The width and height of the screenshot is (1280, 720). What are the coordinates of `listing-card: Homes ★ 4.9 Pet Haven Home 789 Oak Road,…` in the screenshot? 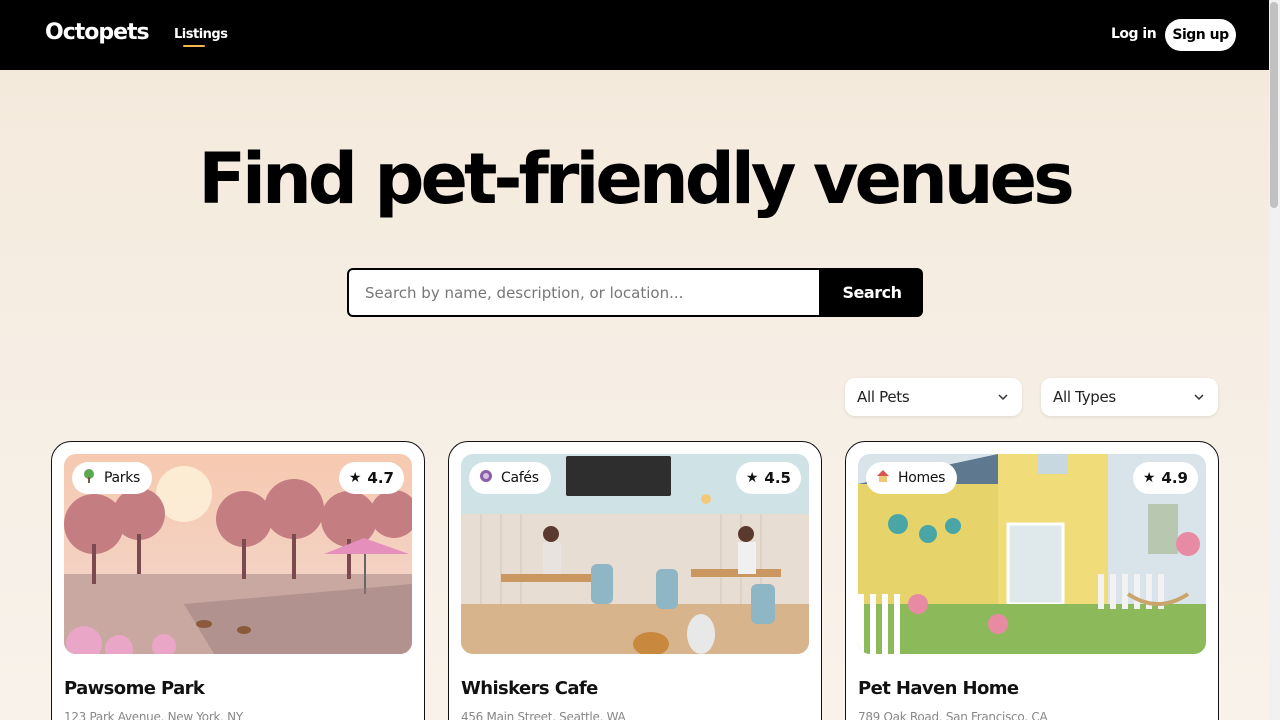 It's located at (1032, 580).